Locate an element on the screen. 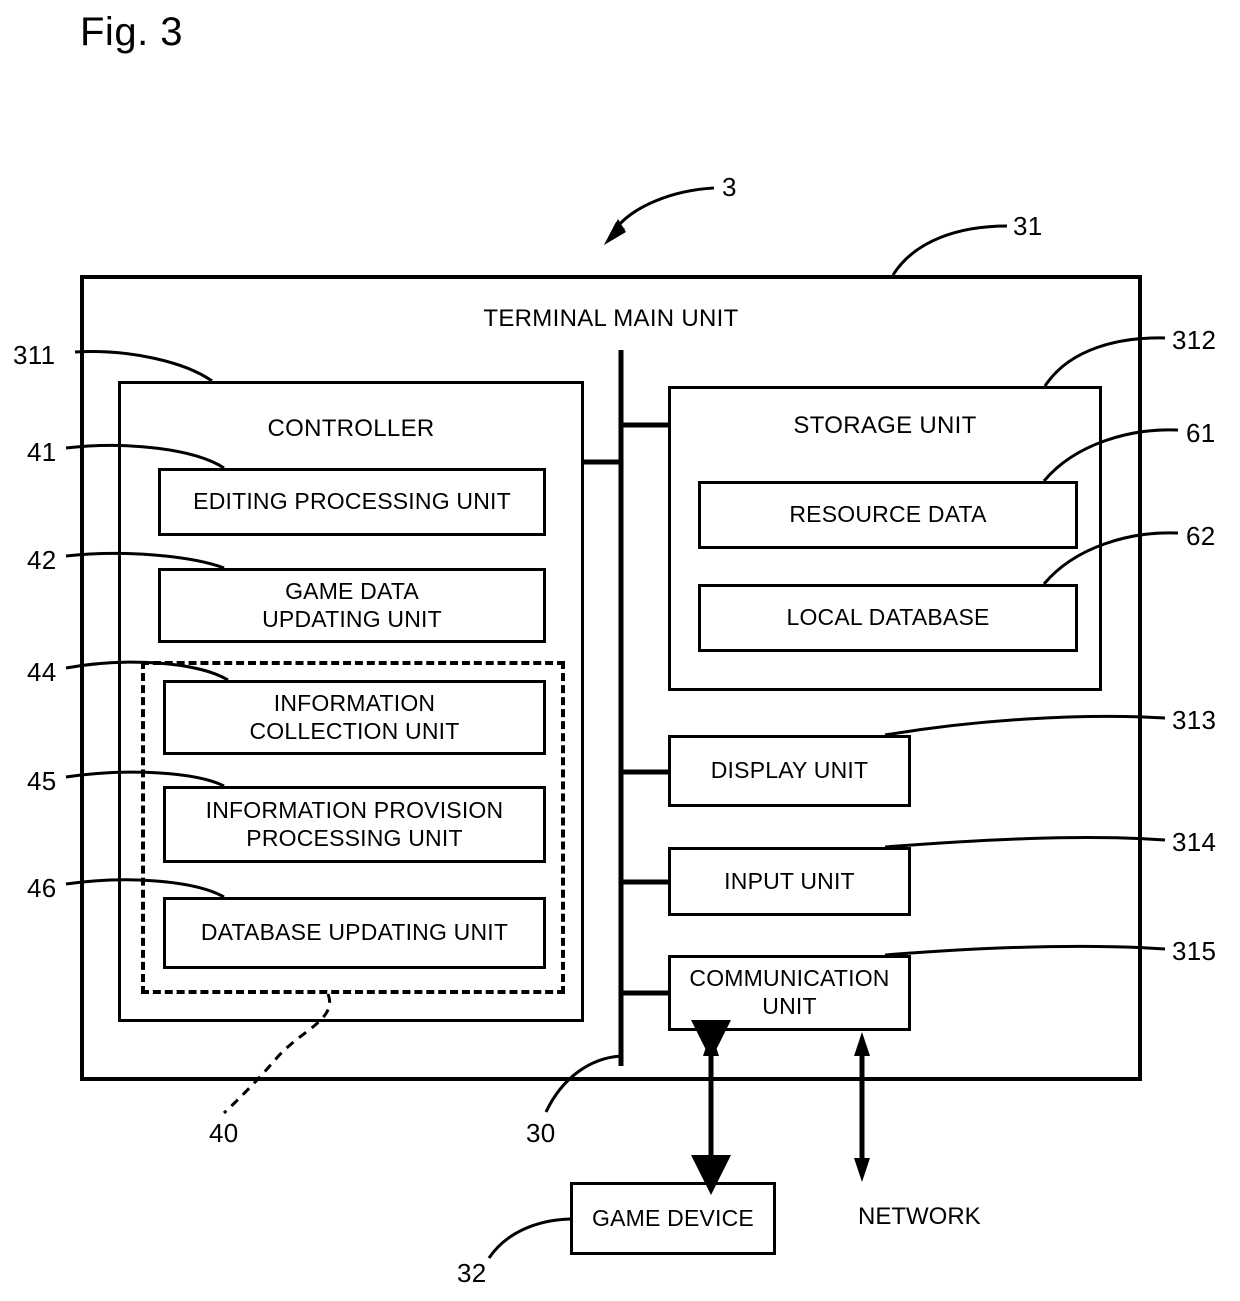  storage-unit-title: STORAGE UNIT is located at coordinates (885, 425).